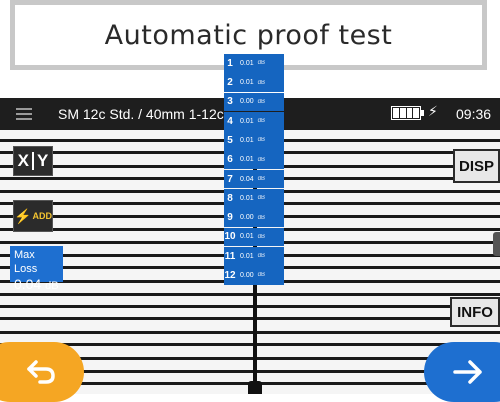 The image size is (500, 402). I want to click on loss-row: 3 0.00 dB, so click(254, 102).